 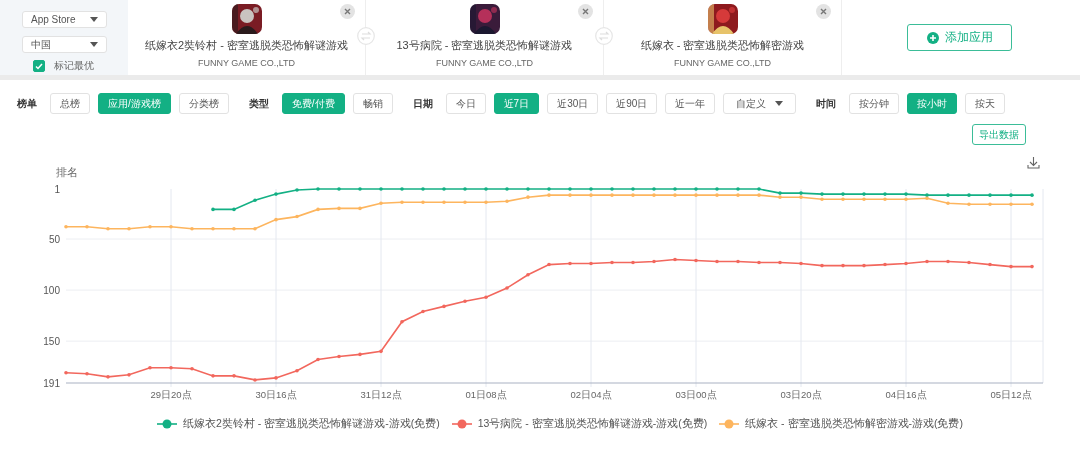 I want to click on filter-label: 时间, so click(x=826, y=103).